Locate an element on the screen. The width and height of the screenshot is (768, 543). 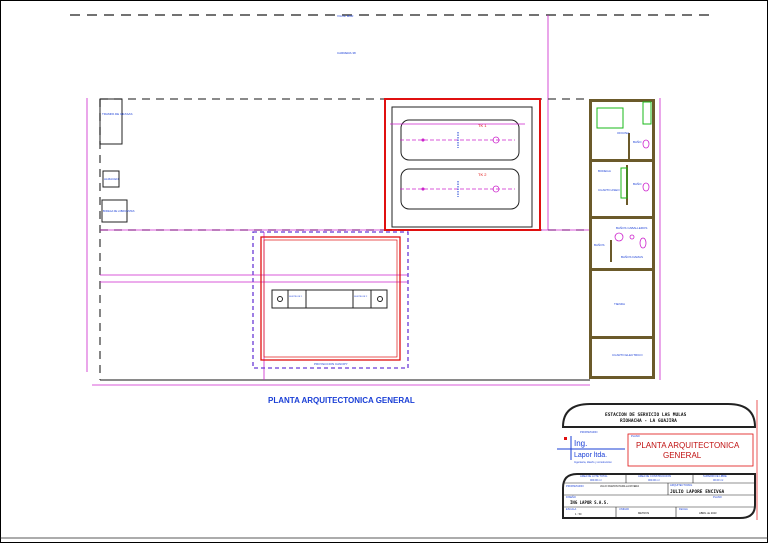
logo-subtitle: Ingenieria, diseño y construccion is located at coordinates (593, 462).